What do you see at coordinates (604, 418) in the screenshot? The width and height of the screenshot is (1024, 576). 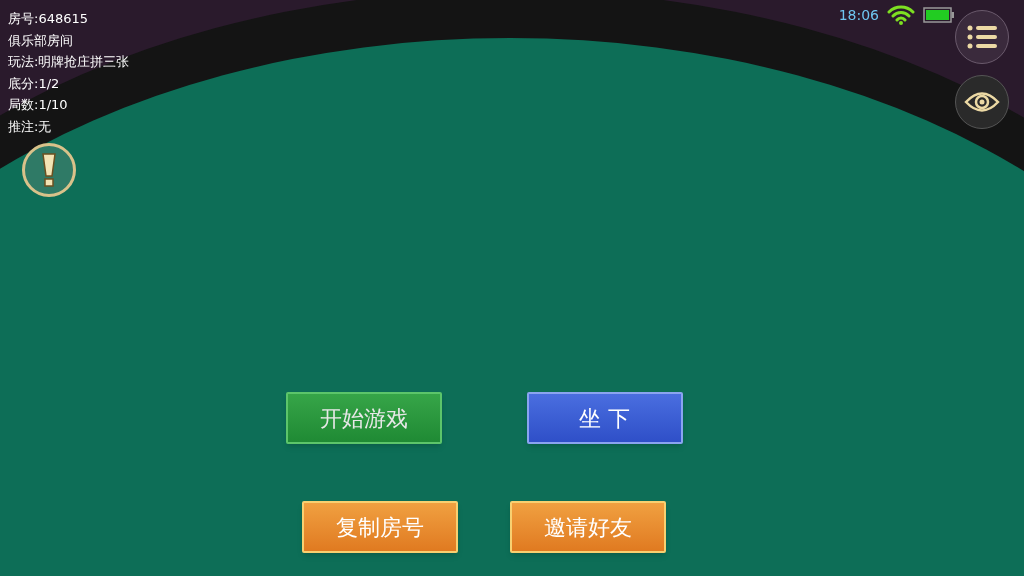 I see `action-button: 坐 下` at bounding box center [604, 418].